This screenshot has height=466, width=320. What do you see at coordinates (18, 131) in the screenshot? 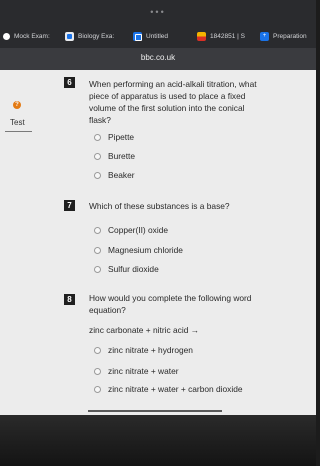
I see `active-tab-underline` at bounding box center [18, 131].